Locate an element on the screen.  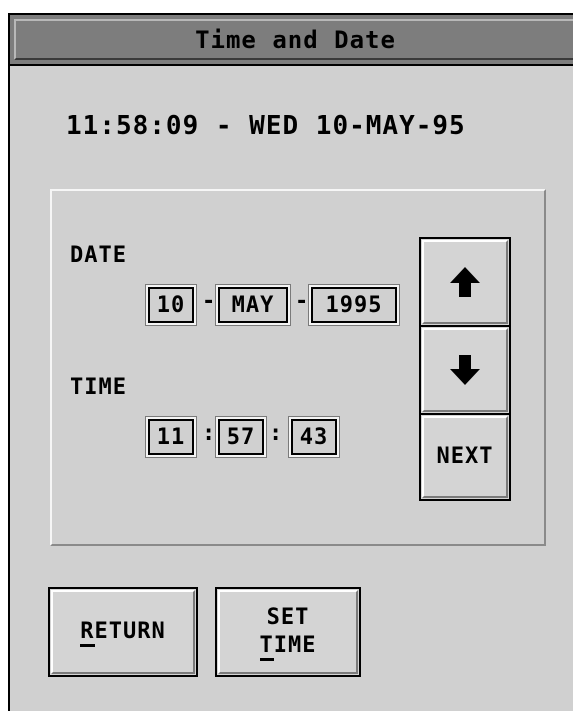
set-time-mnemonic: T is located at coordinates (266, 647).